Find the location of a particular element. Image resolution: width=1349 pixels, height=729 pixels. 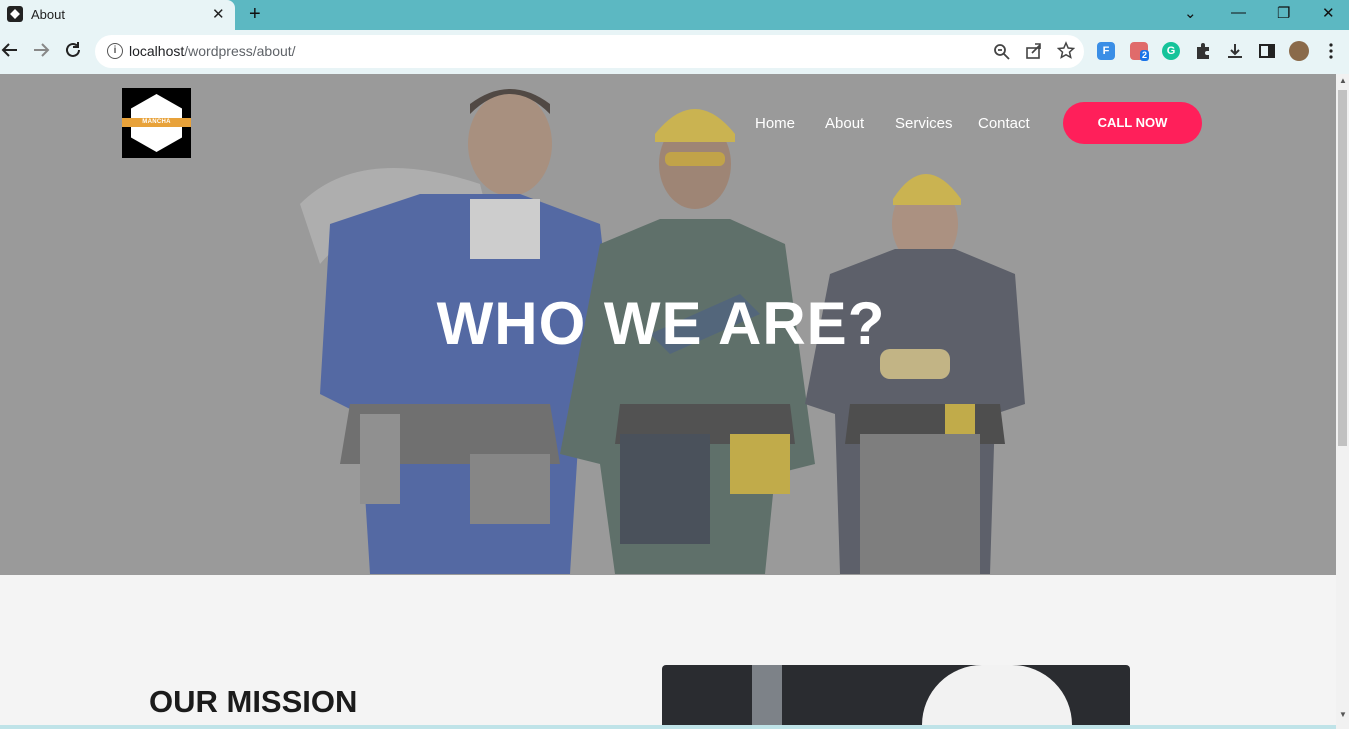

page-scrollbar: ▲ ▼ is located at coordinates (1342, 401).